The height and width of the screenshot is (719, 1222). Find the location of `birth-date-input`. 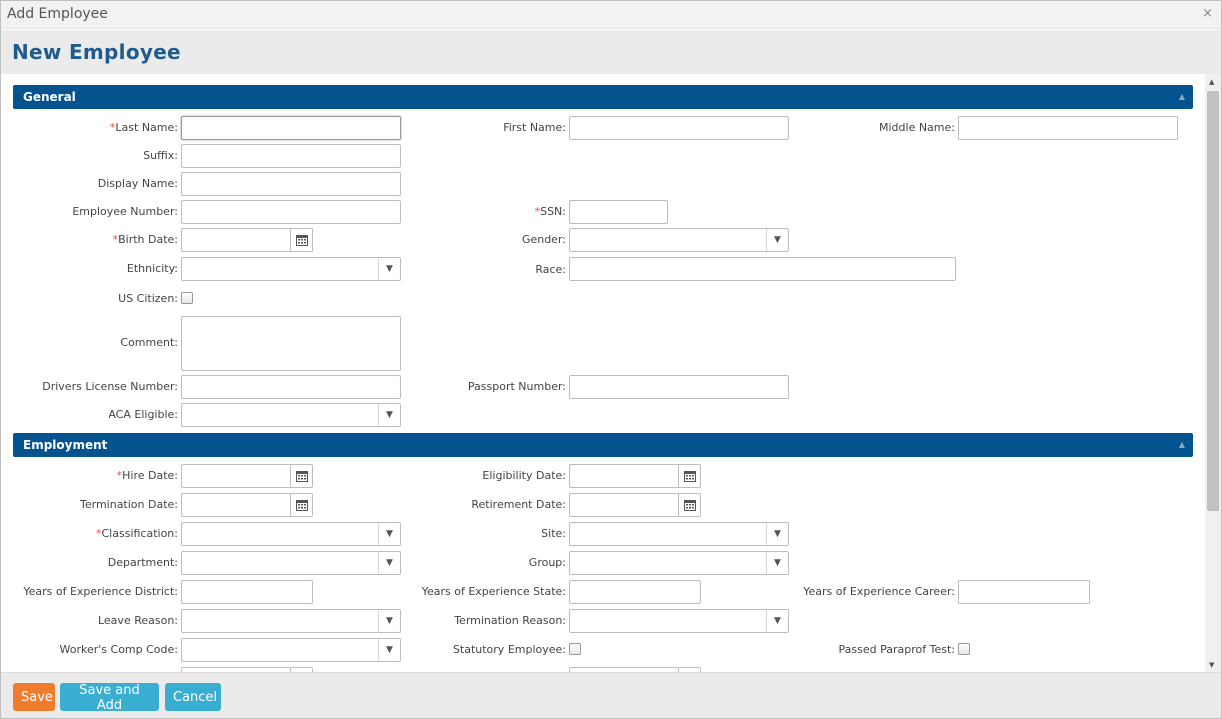

birth-date-input is located at coordinates (236, 240).